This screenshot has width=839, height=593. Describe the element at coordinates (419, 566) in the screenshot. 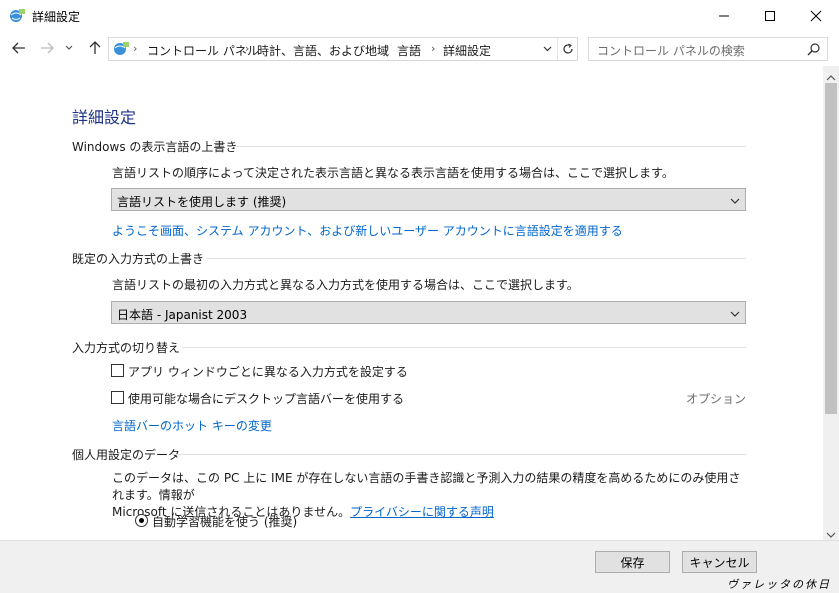

I see `dialog-footer: 保存 キャンセル ヴァレッタの休日` at that location.